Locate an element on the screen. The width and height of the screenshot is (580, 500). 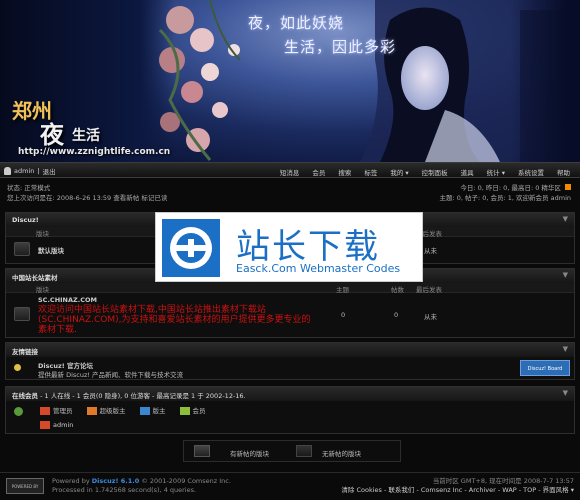
nav-help: 帮助 is located at coordinates (563, 172).